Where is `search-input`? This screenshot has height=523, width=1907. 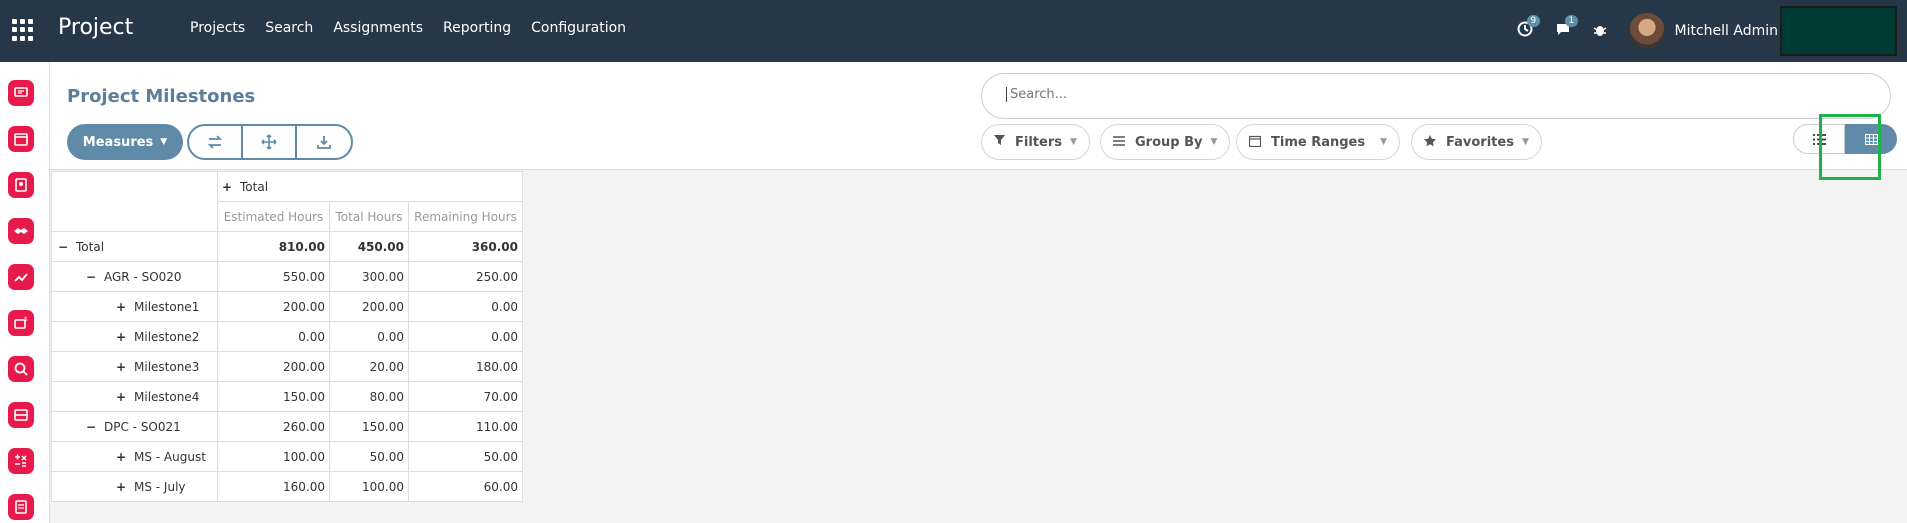 search-input is located at coordinates (1436, 94).